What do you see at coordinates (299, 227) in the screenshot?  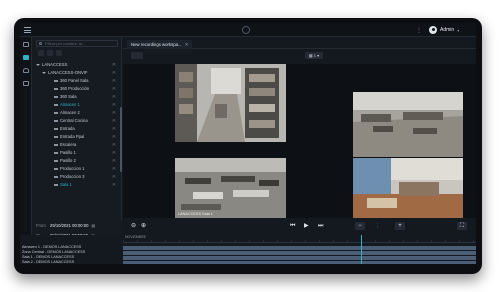 I see `playback-controls: ⊖ ⊕ ⏮ ▶ ⏭ − ⋮ + ⛶` at bounding box center [299, 227].